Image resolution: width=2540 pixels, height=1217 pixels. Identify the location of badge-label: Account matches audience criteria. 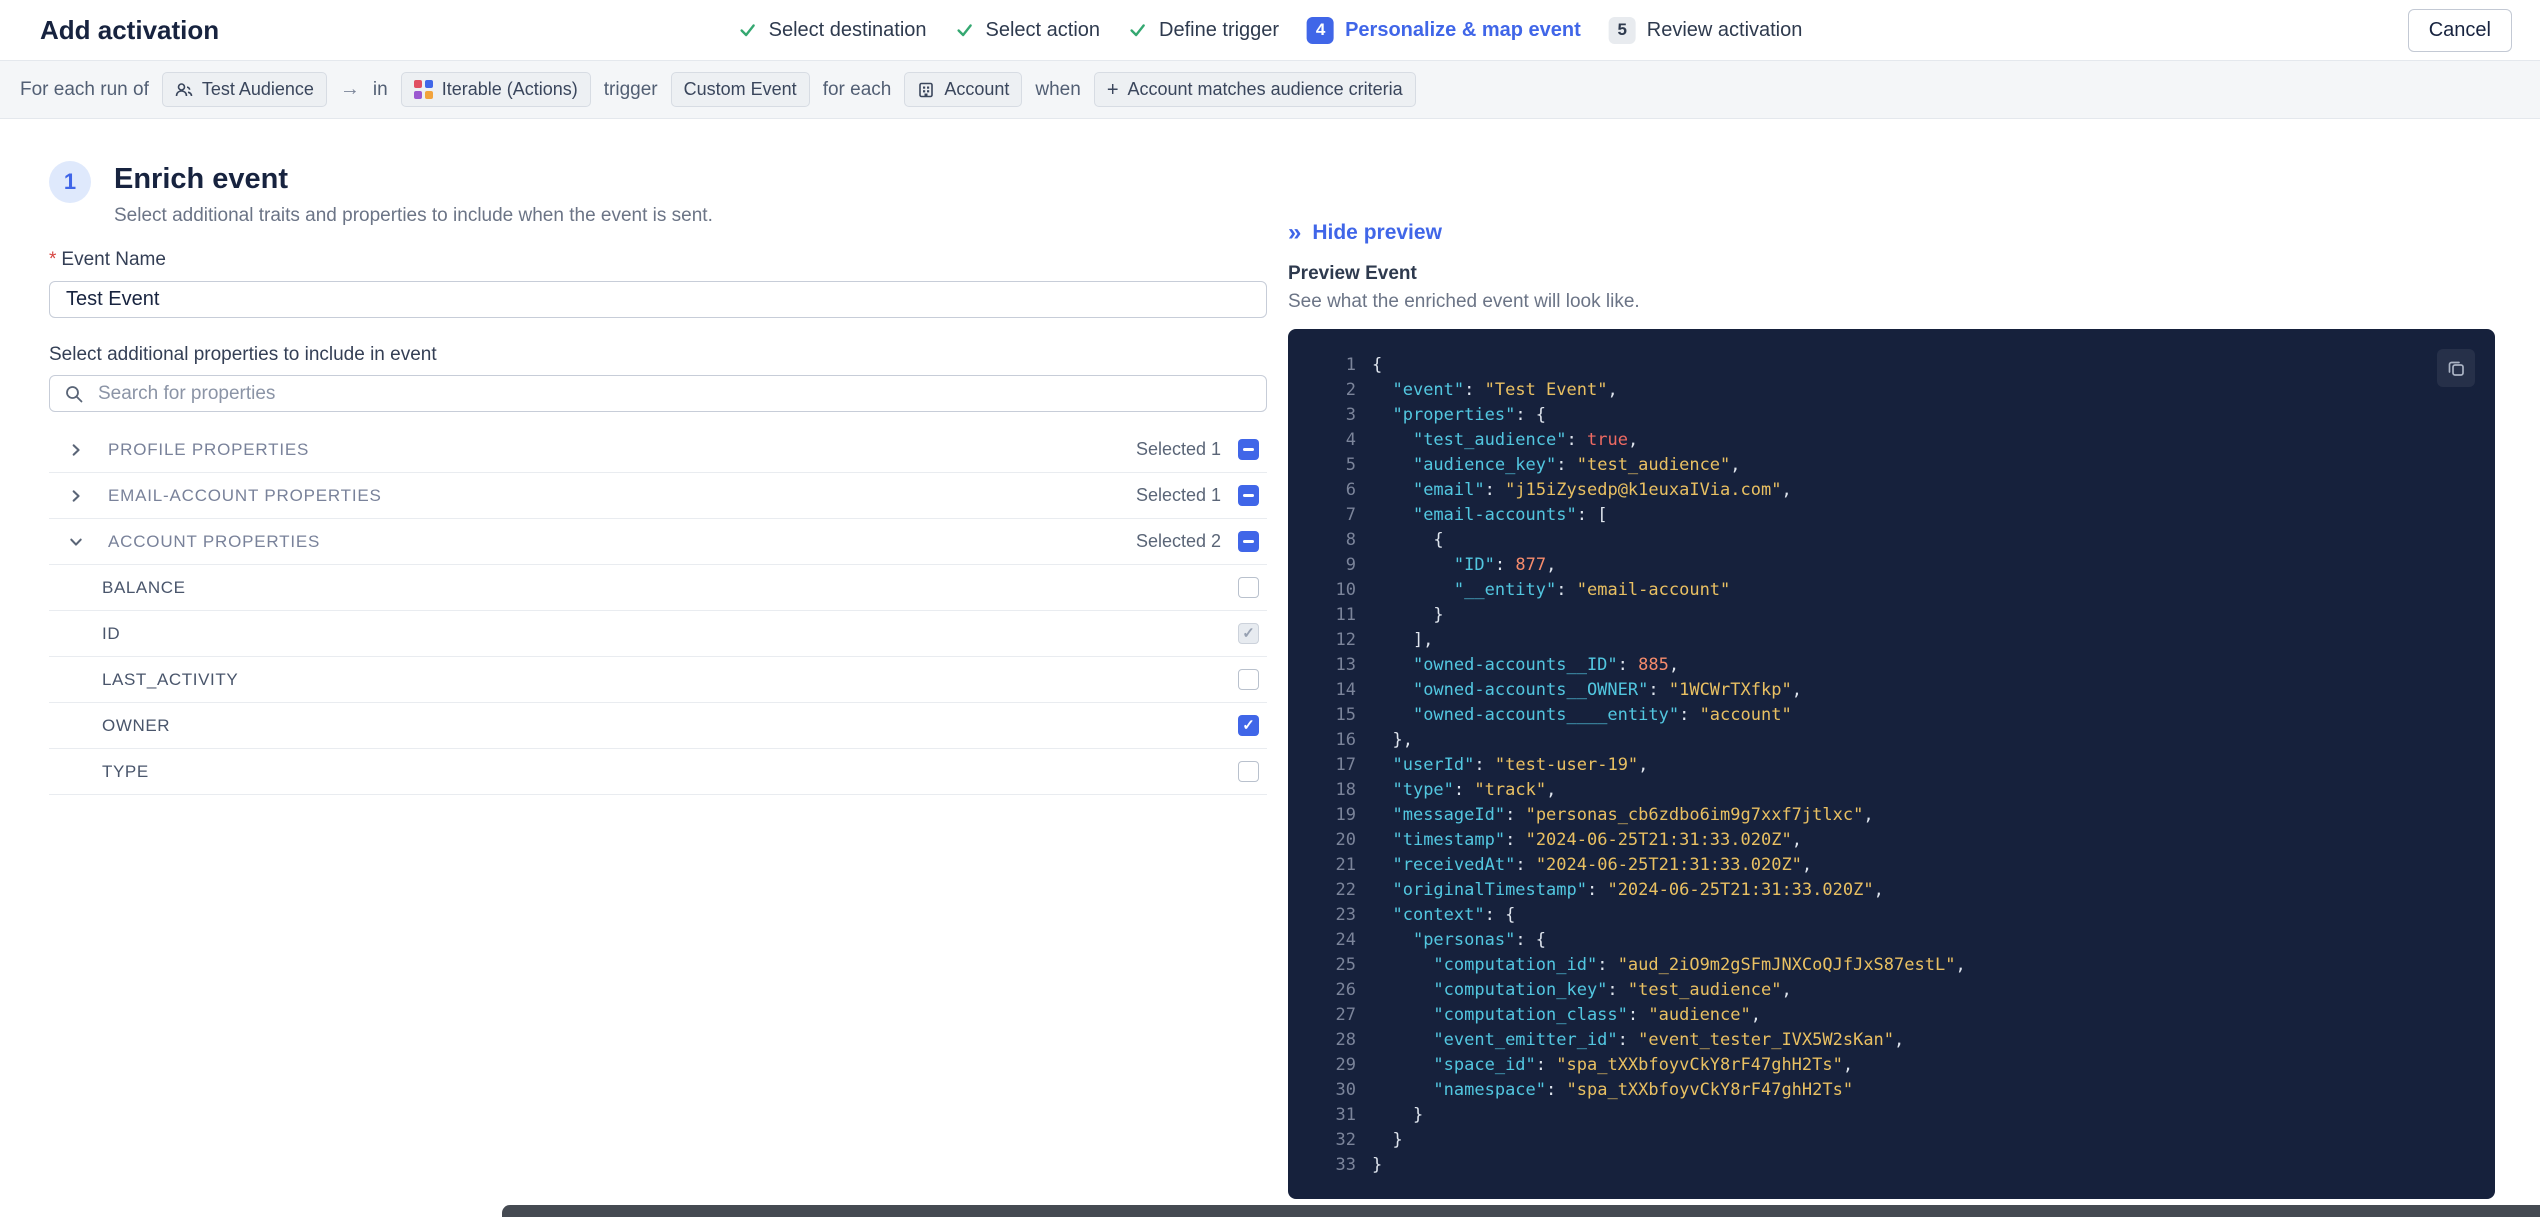
(1265, 89).